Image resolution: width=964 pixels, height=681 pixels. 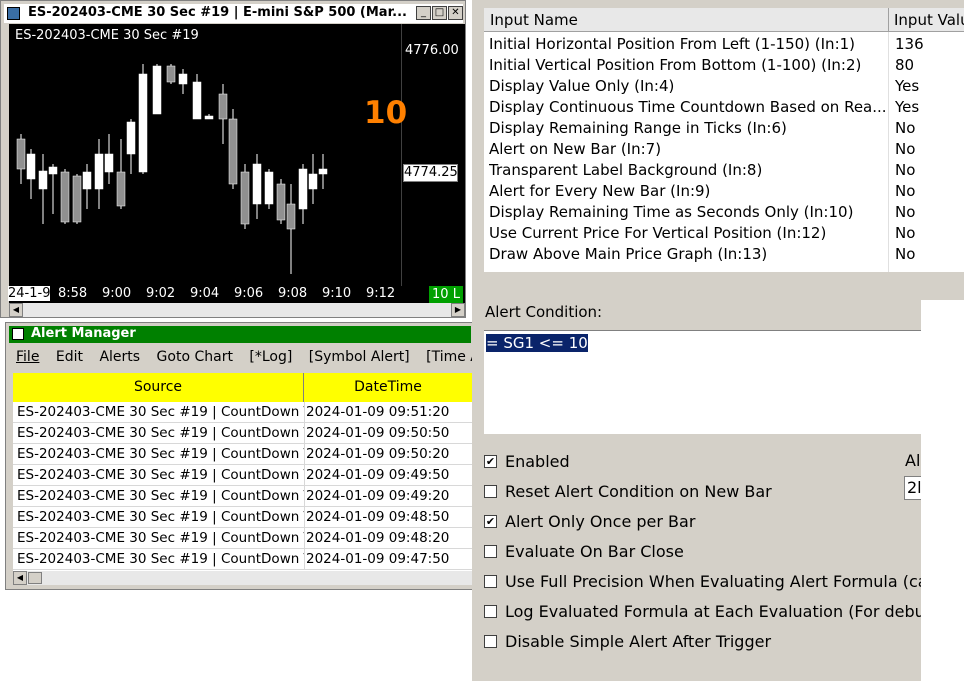 I want to click on input-value: 80, so click(x=904, y=65).